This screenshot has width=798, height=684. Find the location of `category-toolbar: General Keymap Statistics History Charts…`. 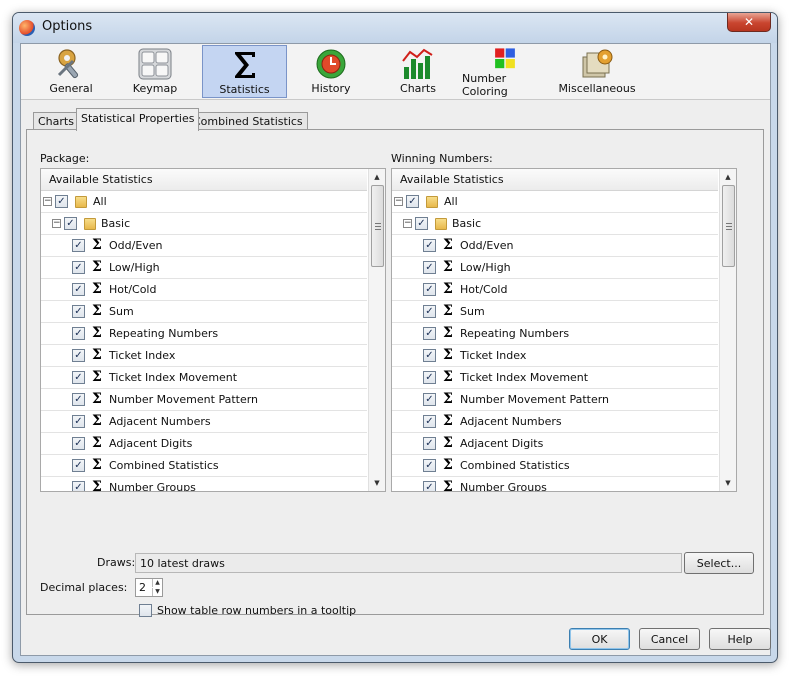

category-toolbar: General Keymap Statistics History Charts… is located at coordinates (395, 72).